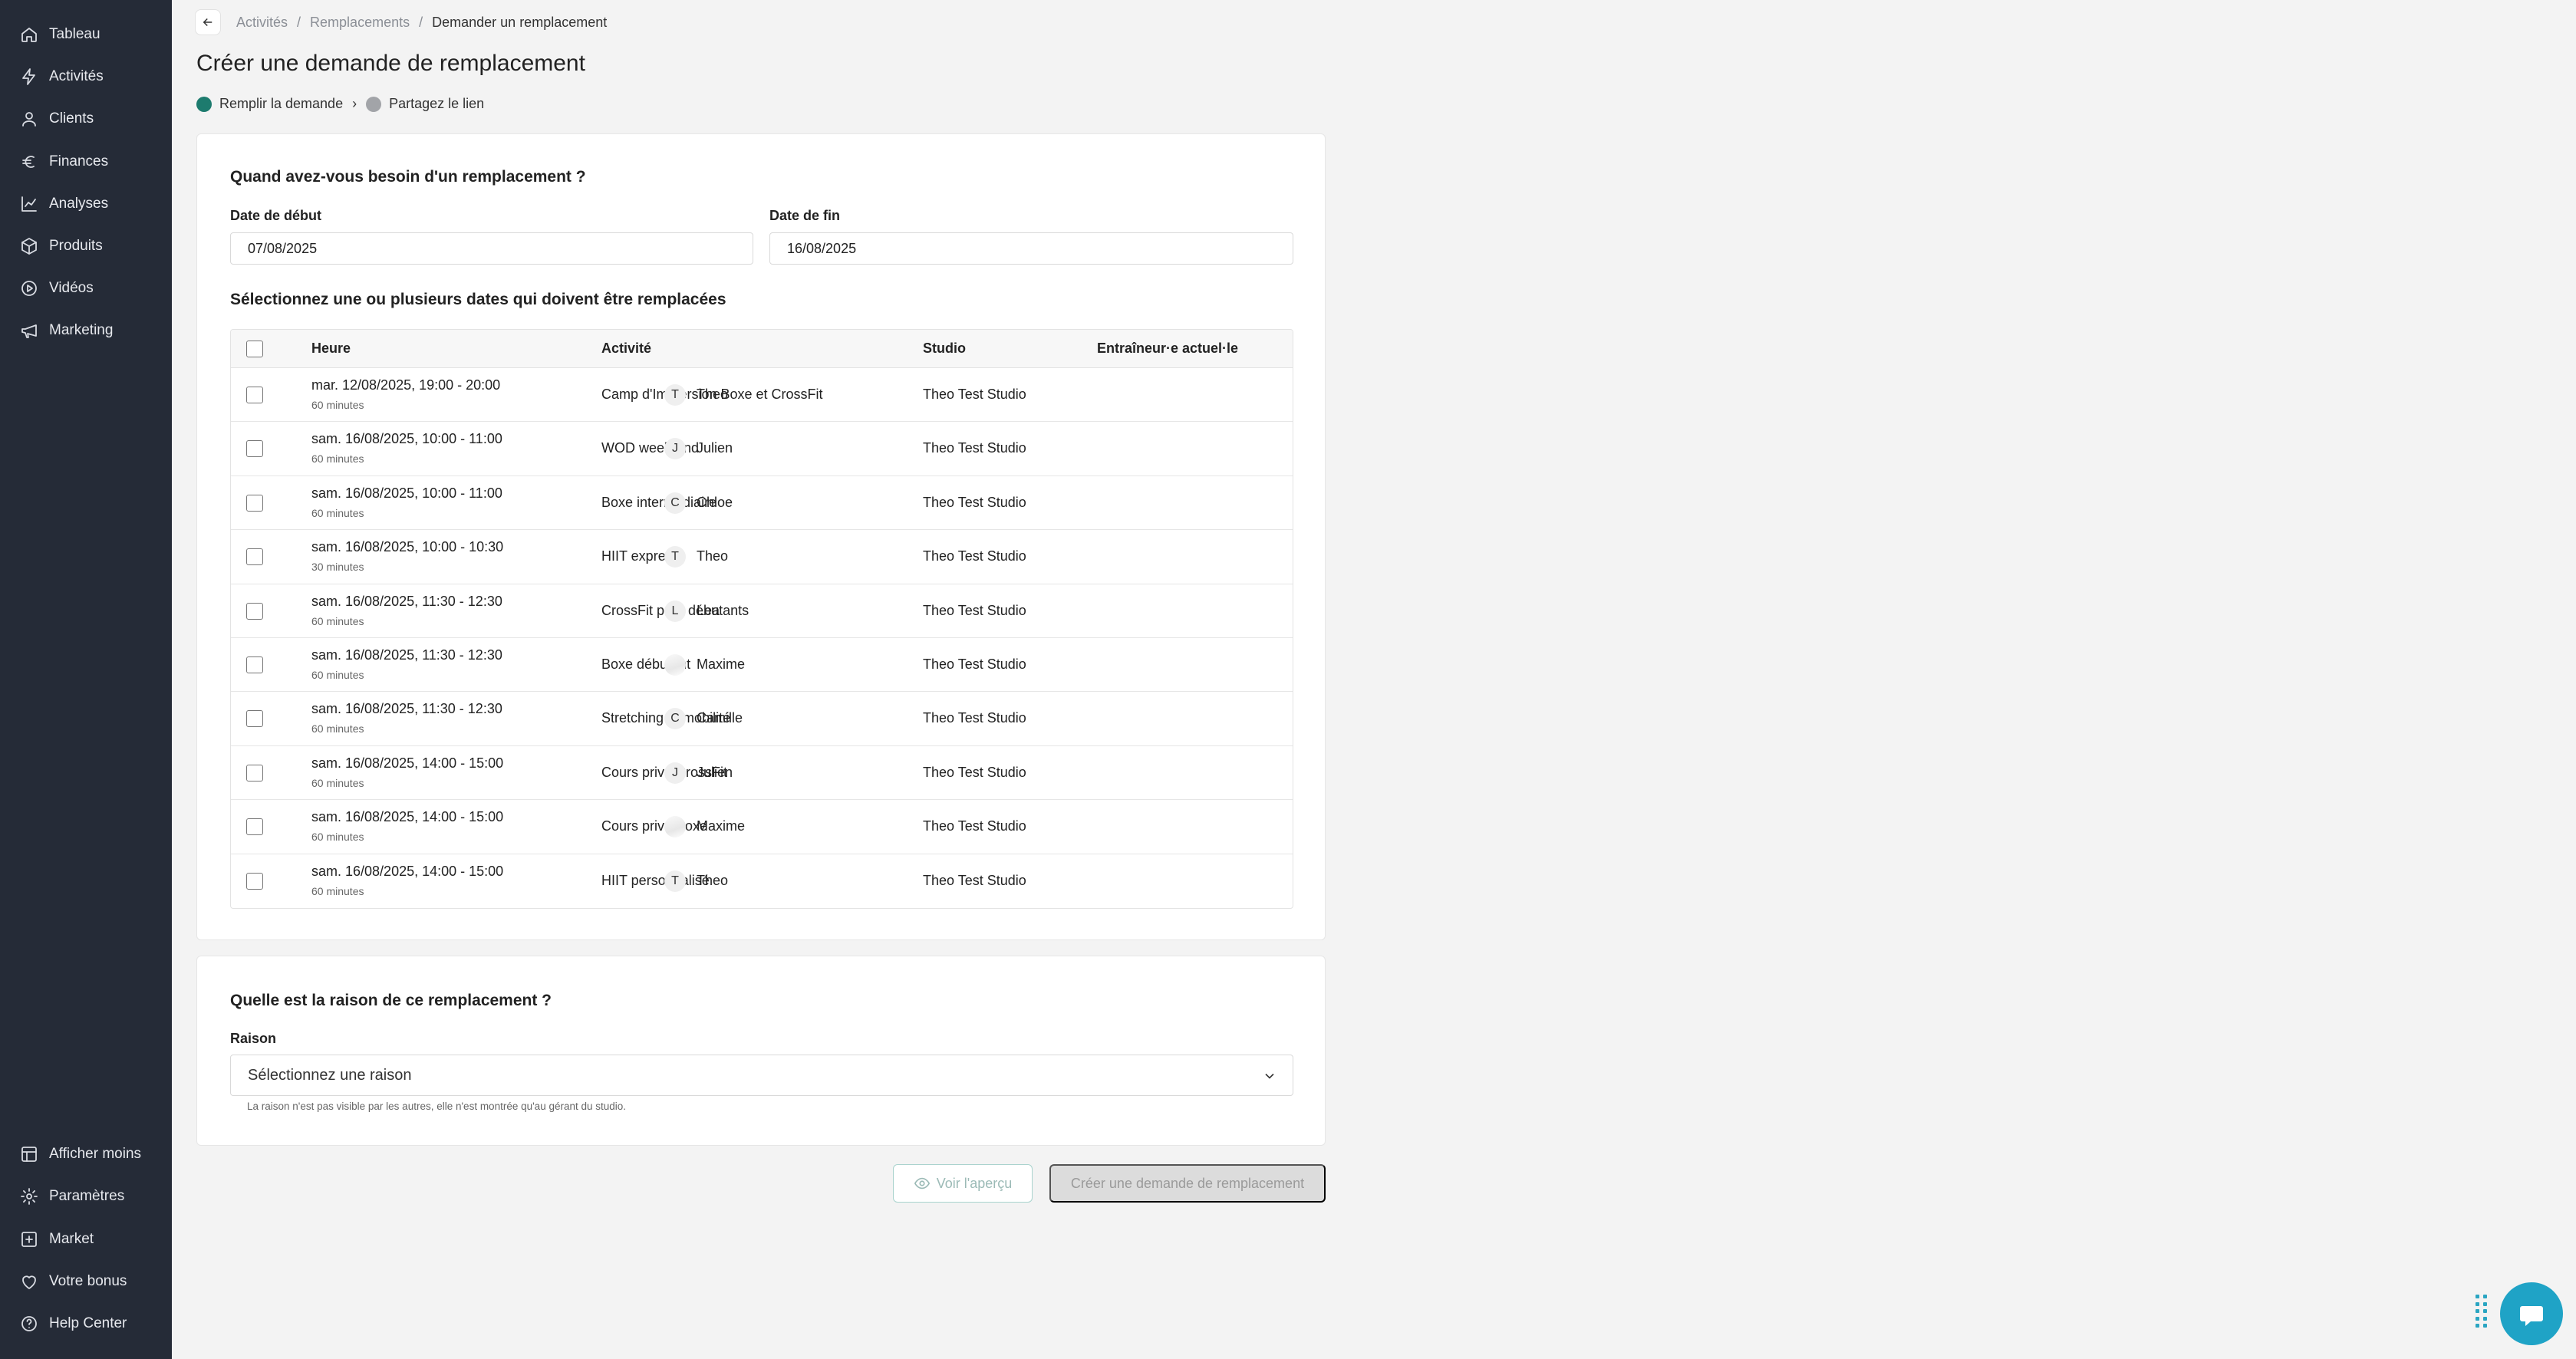  Describe the element at coordinates (337, 567) in the screenshot. I see `session-duration: 30 minutes` at that location.